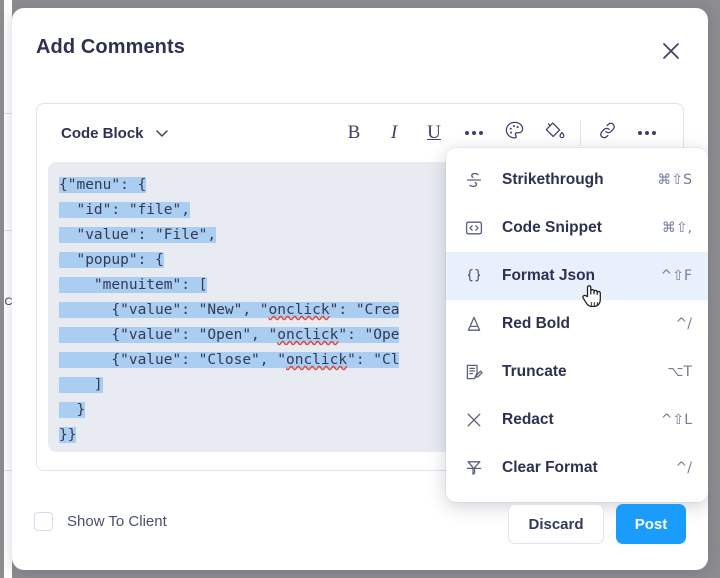  I want to click on clear-format-icon, so click(477, 468).